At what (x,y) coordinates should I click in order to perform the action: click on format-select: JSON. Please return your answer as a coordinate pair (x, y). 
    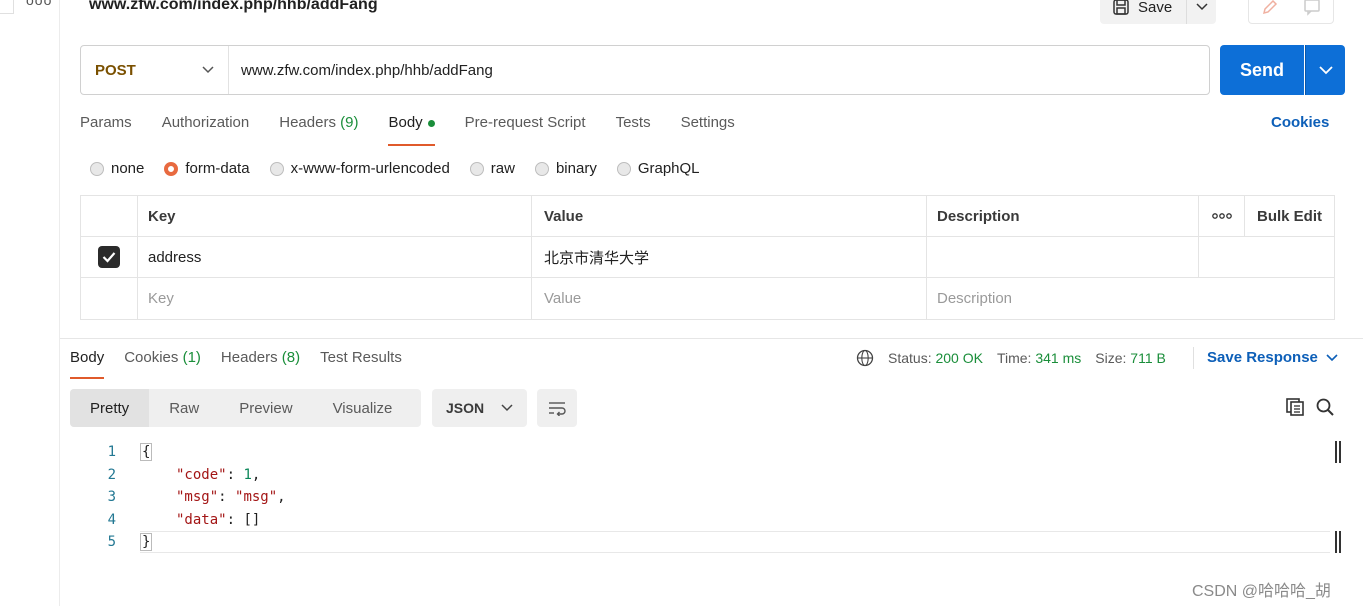
    Looking at the image, I should click on (479, 408).